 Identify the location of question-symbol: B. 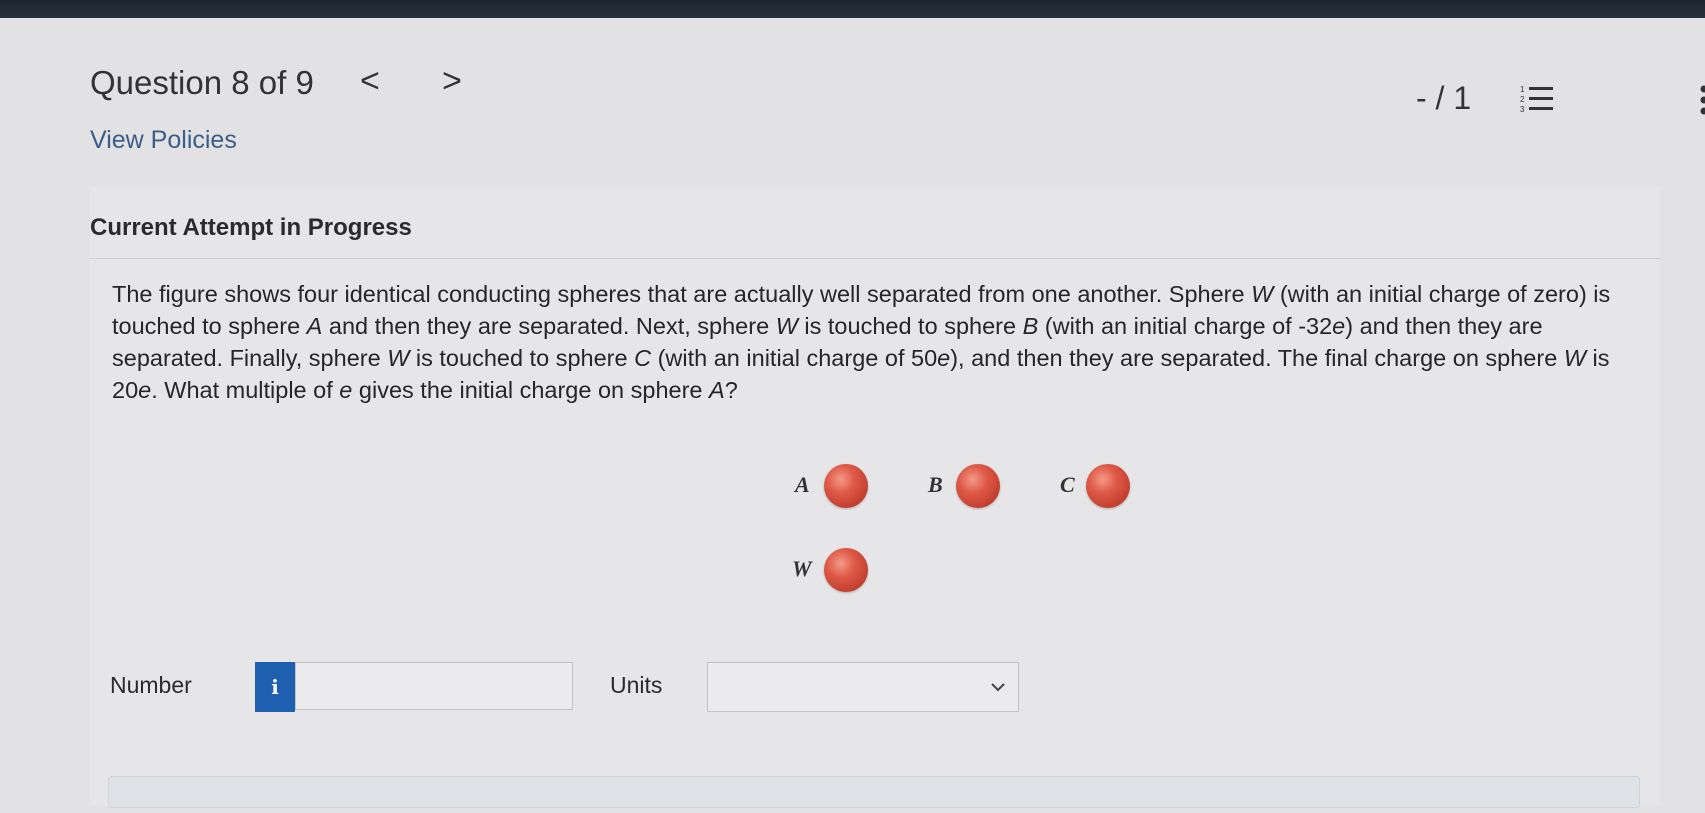
(1030, 326).